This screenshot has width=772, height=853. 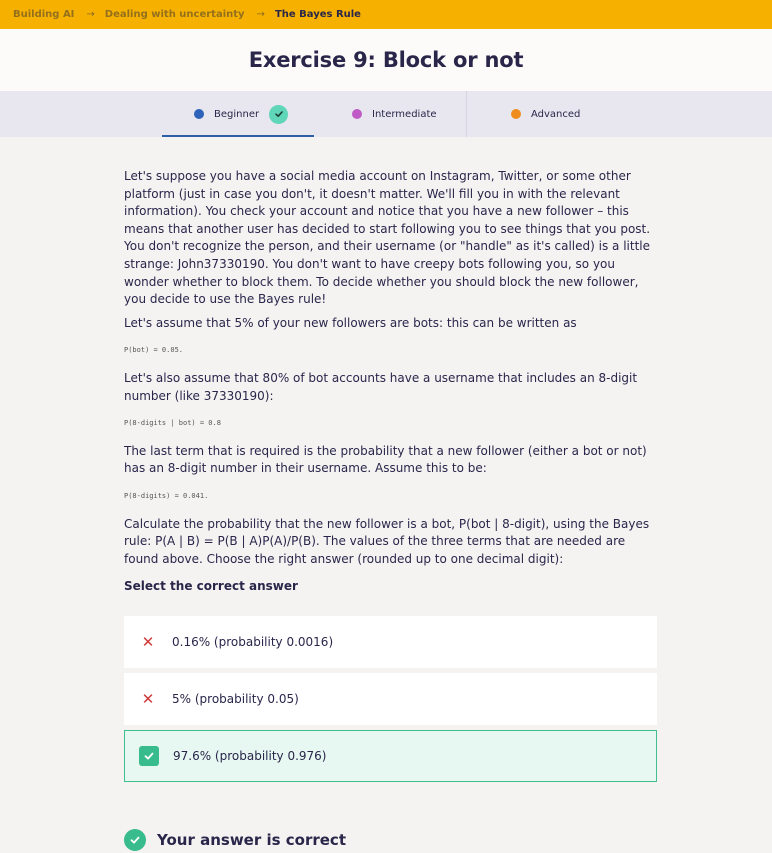 I want to click on tab-intermediate: Intermediate, so click(x=394, y=114).